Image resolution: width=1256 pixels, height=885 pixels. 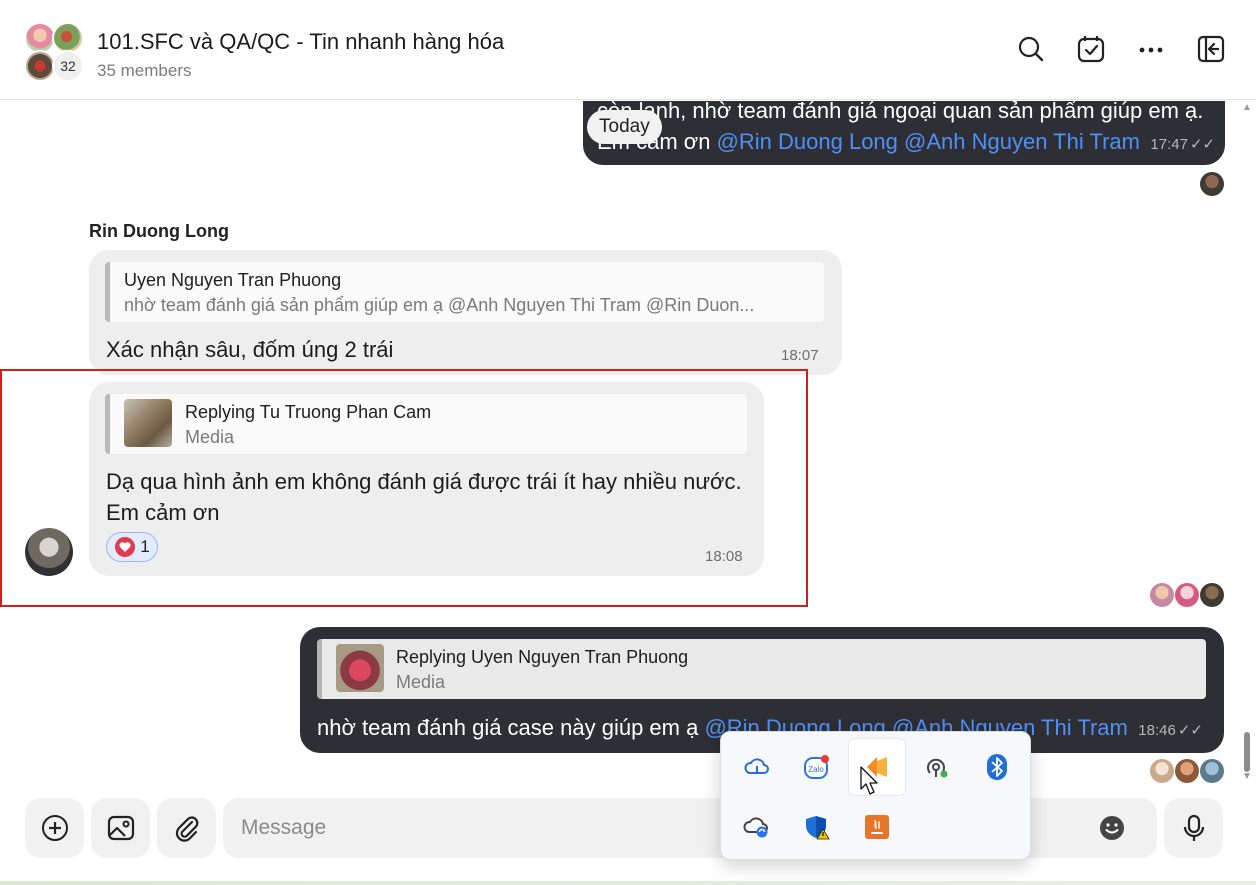 I want to click on tray-item-bluetooth, so click(x=997, y=767).